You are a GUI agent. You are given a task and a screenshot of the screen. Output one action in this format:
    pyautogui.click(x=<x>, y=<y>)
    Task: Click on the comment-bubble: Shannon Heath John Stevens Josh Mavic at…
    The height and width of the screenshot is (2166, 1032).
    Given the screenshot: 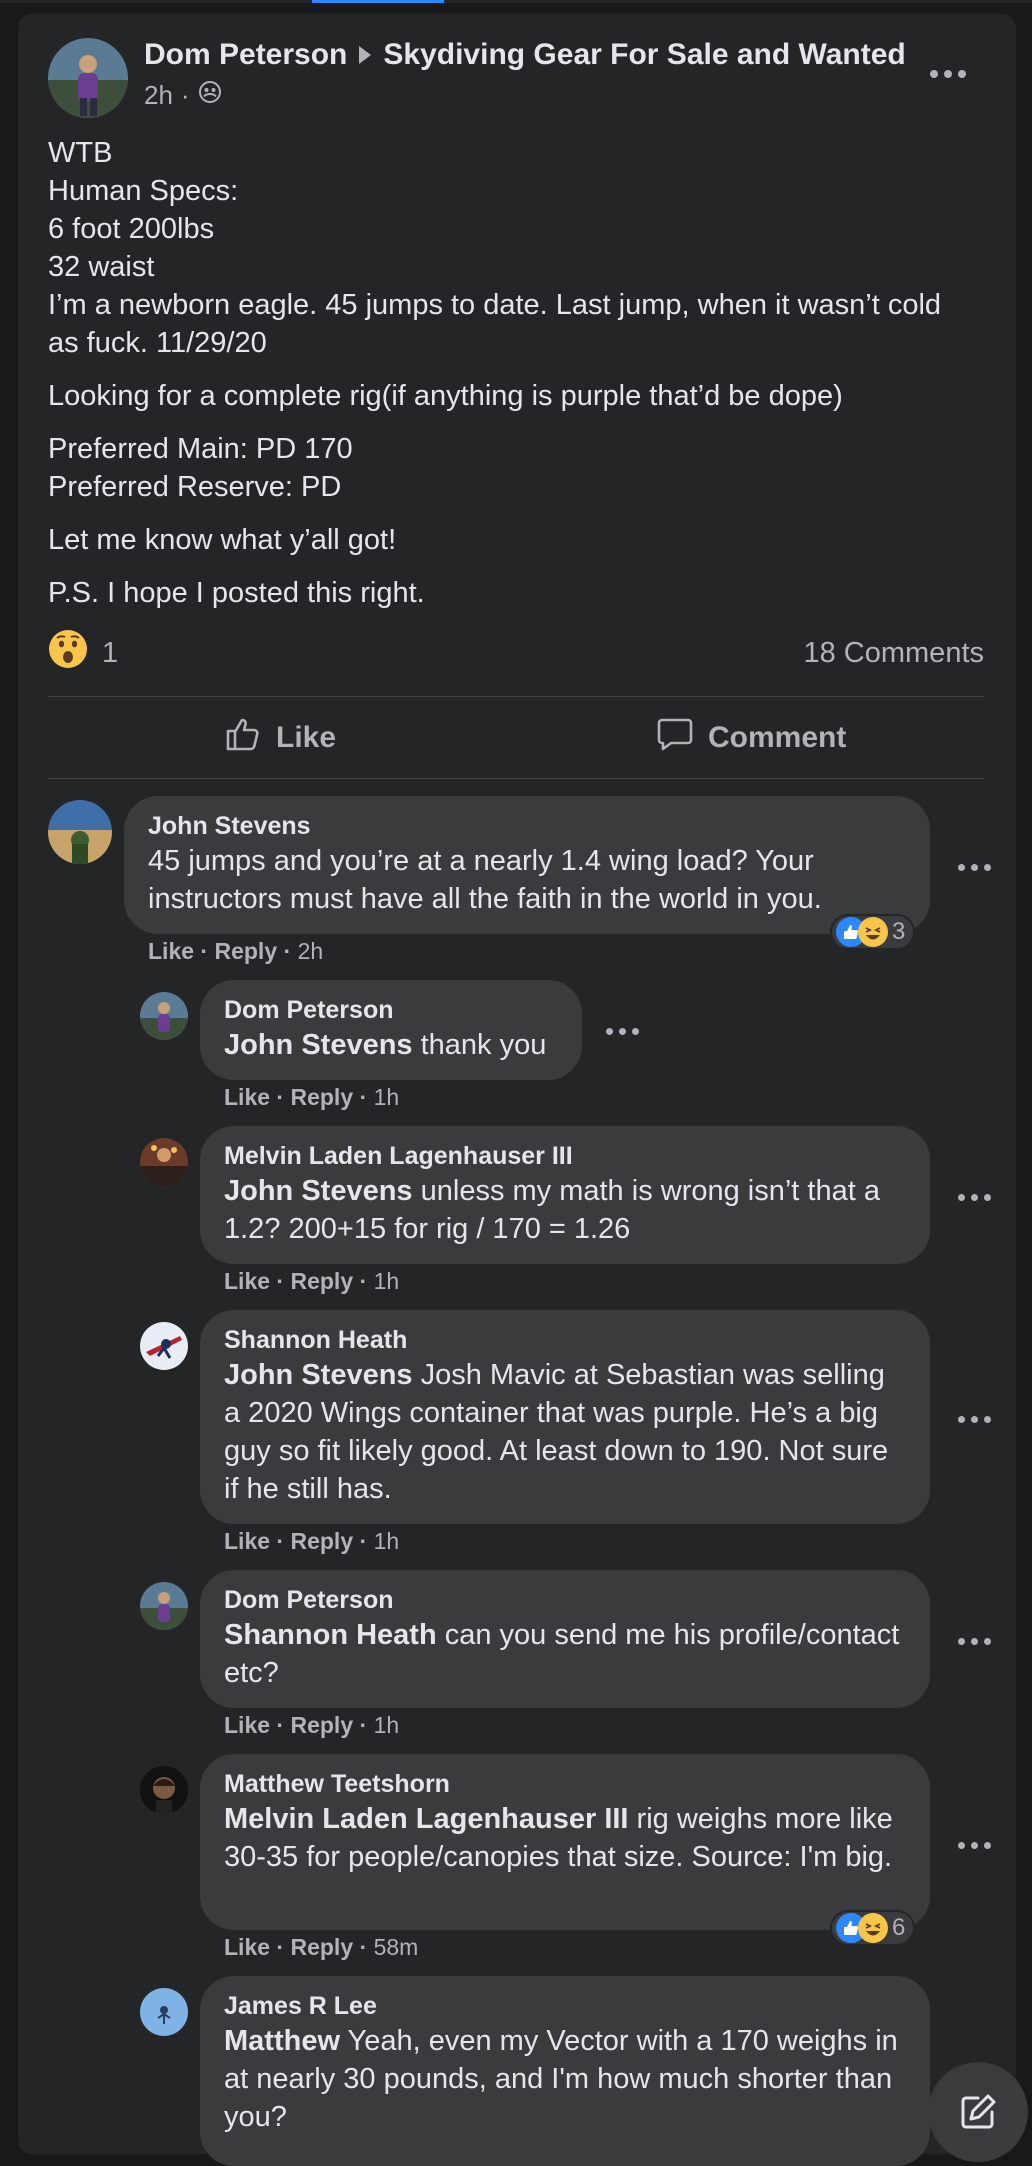 What is the action you would take?
    pyautogui.click(x=565, y=1417)
    